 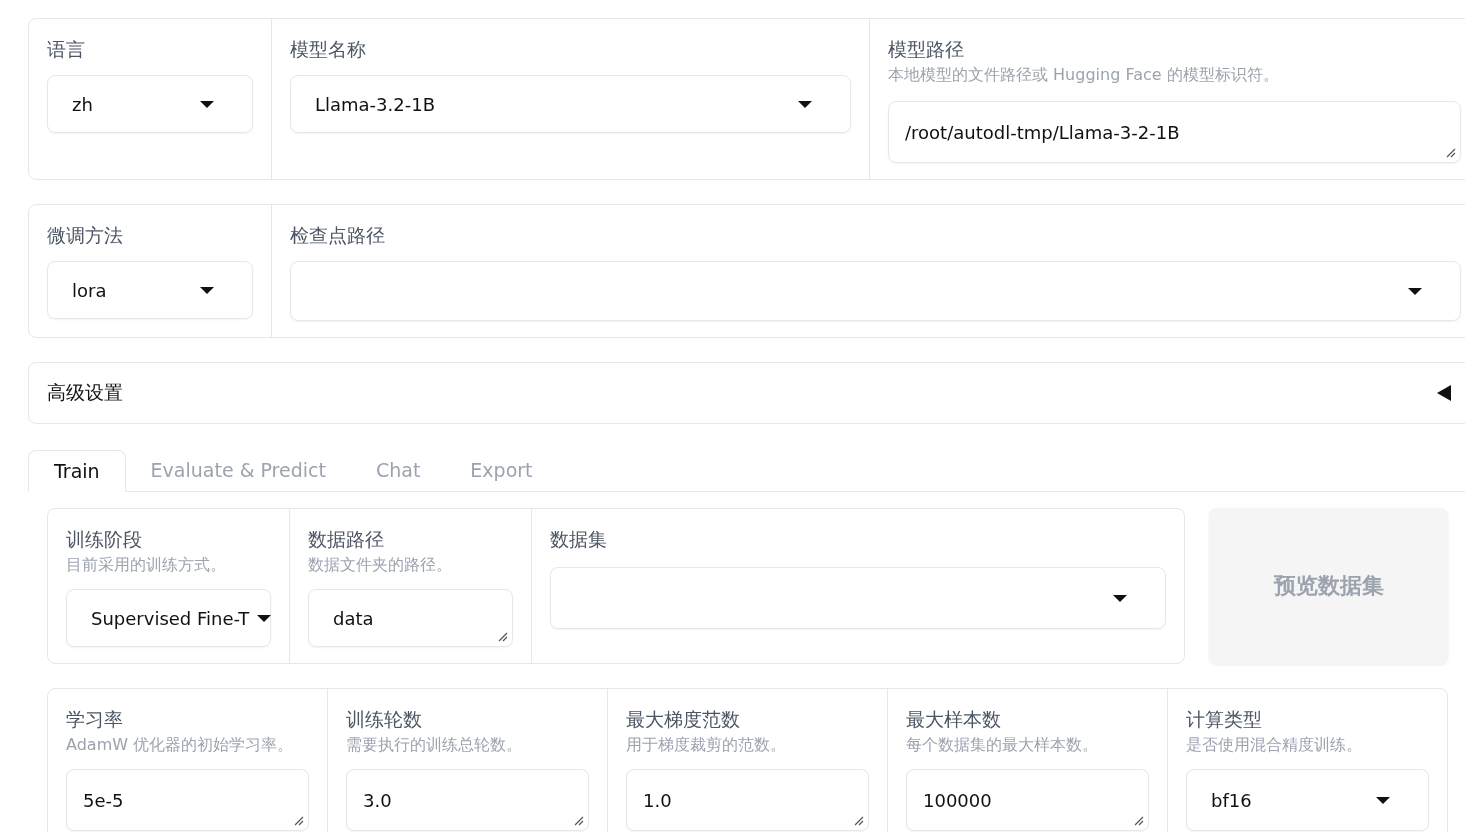 I want to click on field-label: 微调方法, so click(x=85, y=235).